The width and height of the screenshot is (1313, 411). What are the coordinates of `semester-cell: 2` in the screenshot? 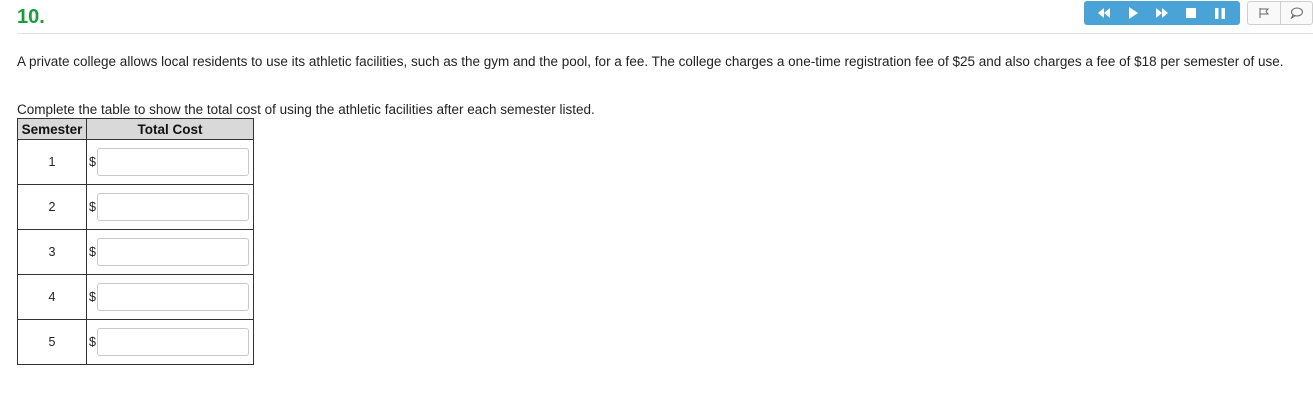 It's located at (52, 207).